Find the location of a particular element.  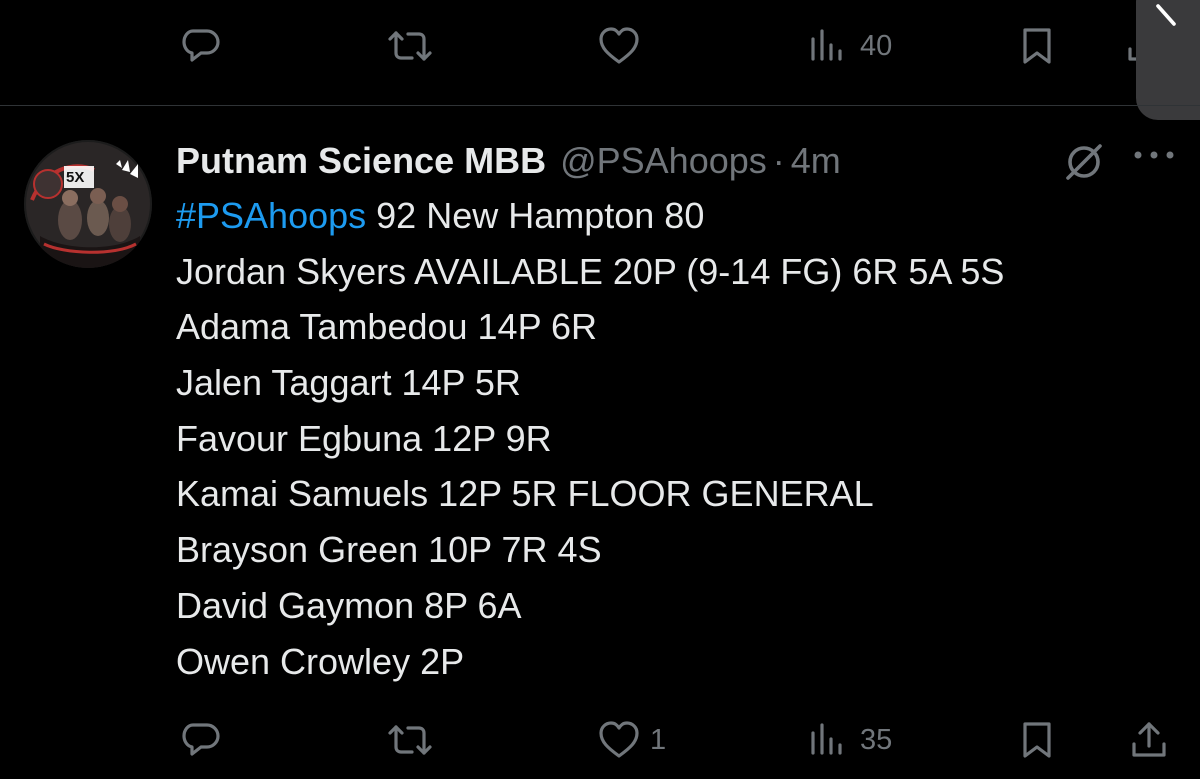

display-name: Putnam Science MBB is located at coordinates (361, 161).